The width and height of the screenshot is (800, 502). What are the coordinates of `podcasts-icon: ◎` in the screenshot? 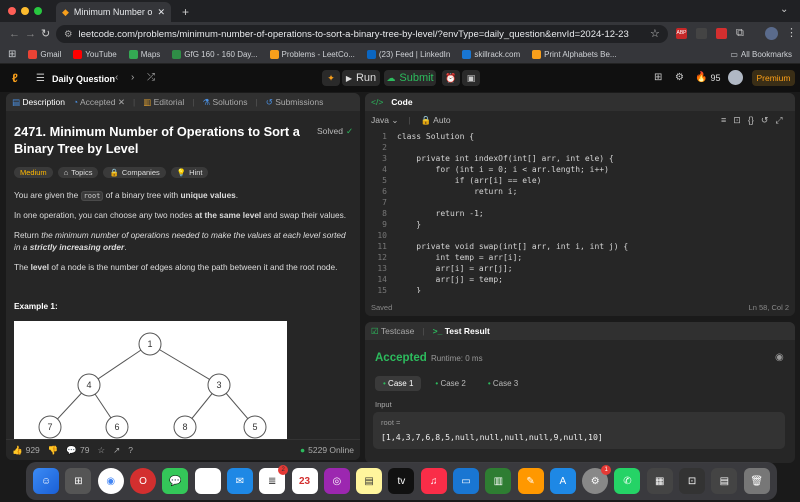 It's located at (336, 481).